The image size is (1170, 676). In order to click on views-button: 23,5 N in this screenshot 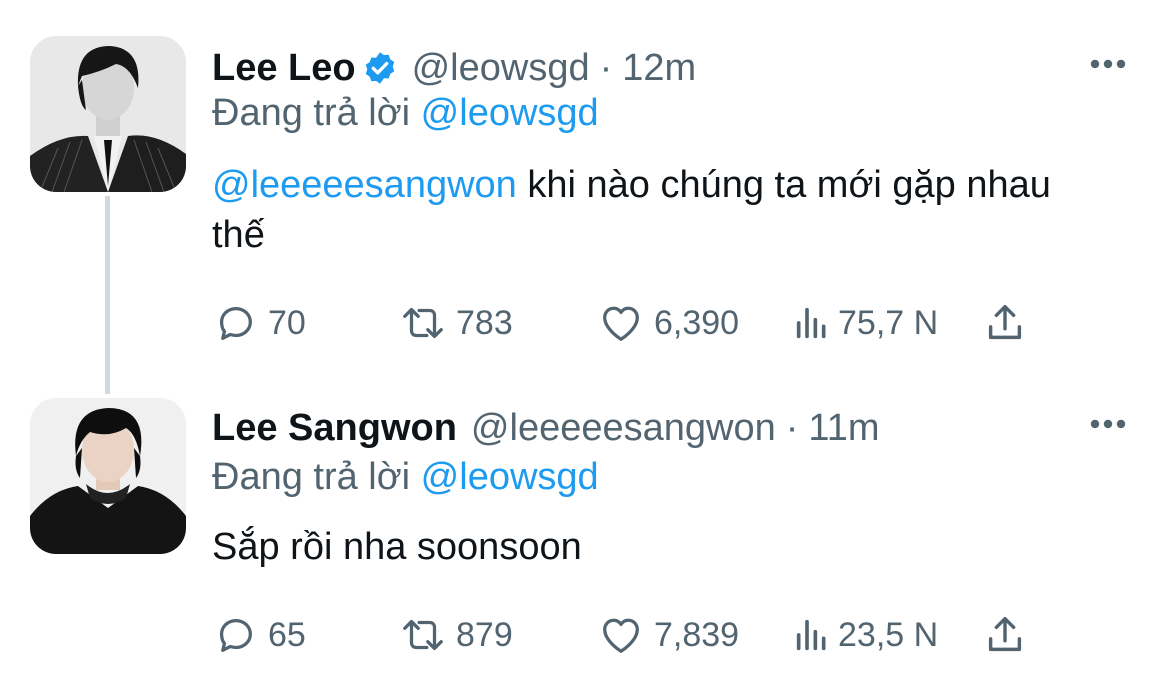, I will do `click(865, 635)`.